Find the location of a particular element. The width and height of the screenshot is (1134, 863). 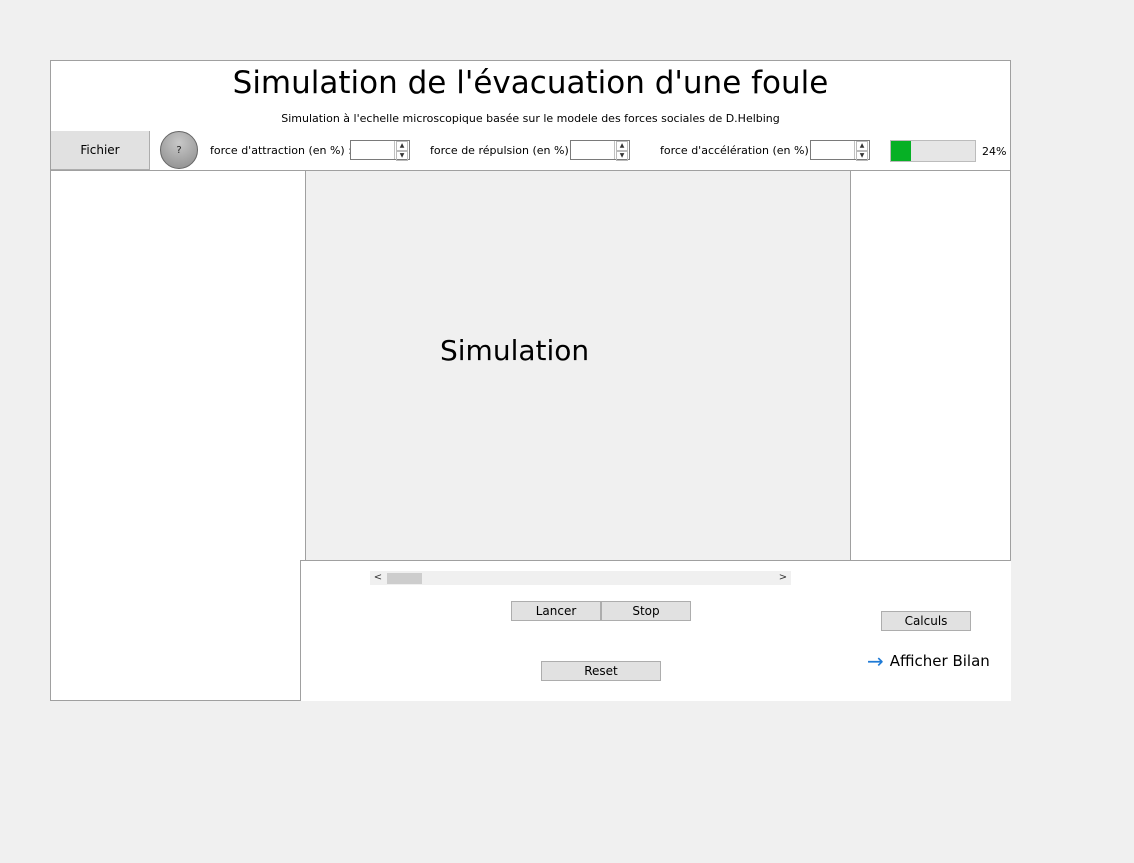

help-button: ? is located at coordinates (179, 150).